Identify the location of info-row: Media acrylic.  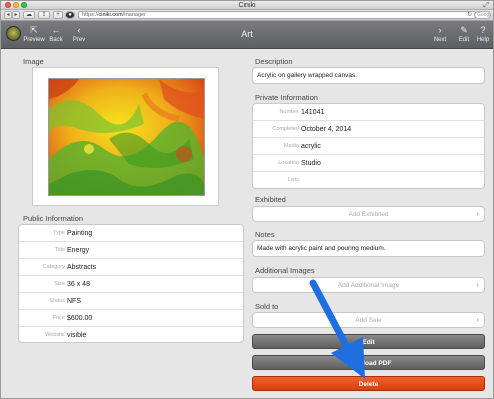
(368, 146).